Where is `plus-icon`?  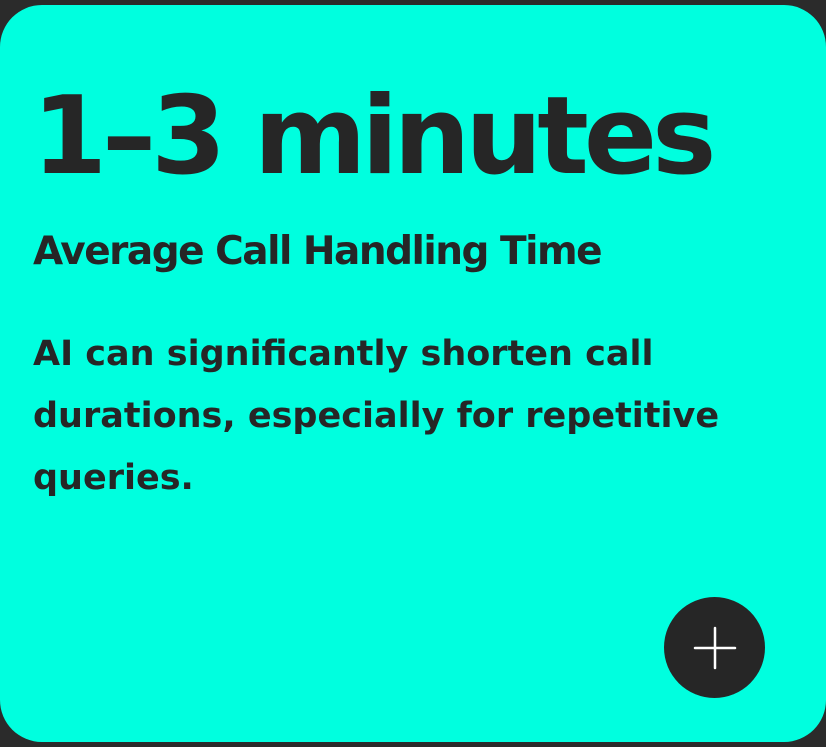 plus-icon is located at coordinates (714, 647).